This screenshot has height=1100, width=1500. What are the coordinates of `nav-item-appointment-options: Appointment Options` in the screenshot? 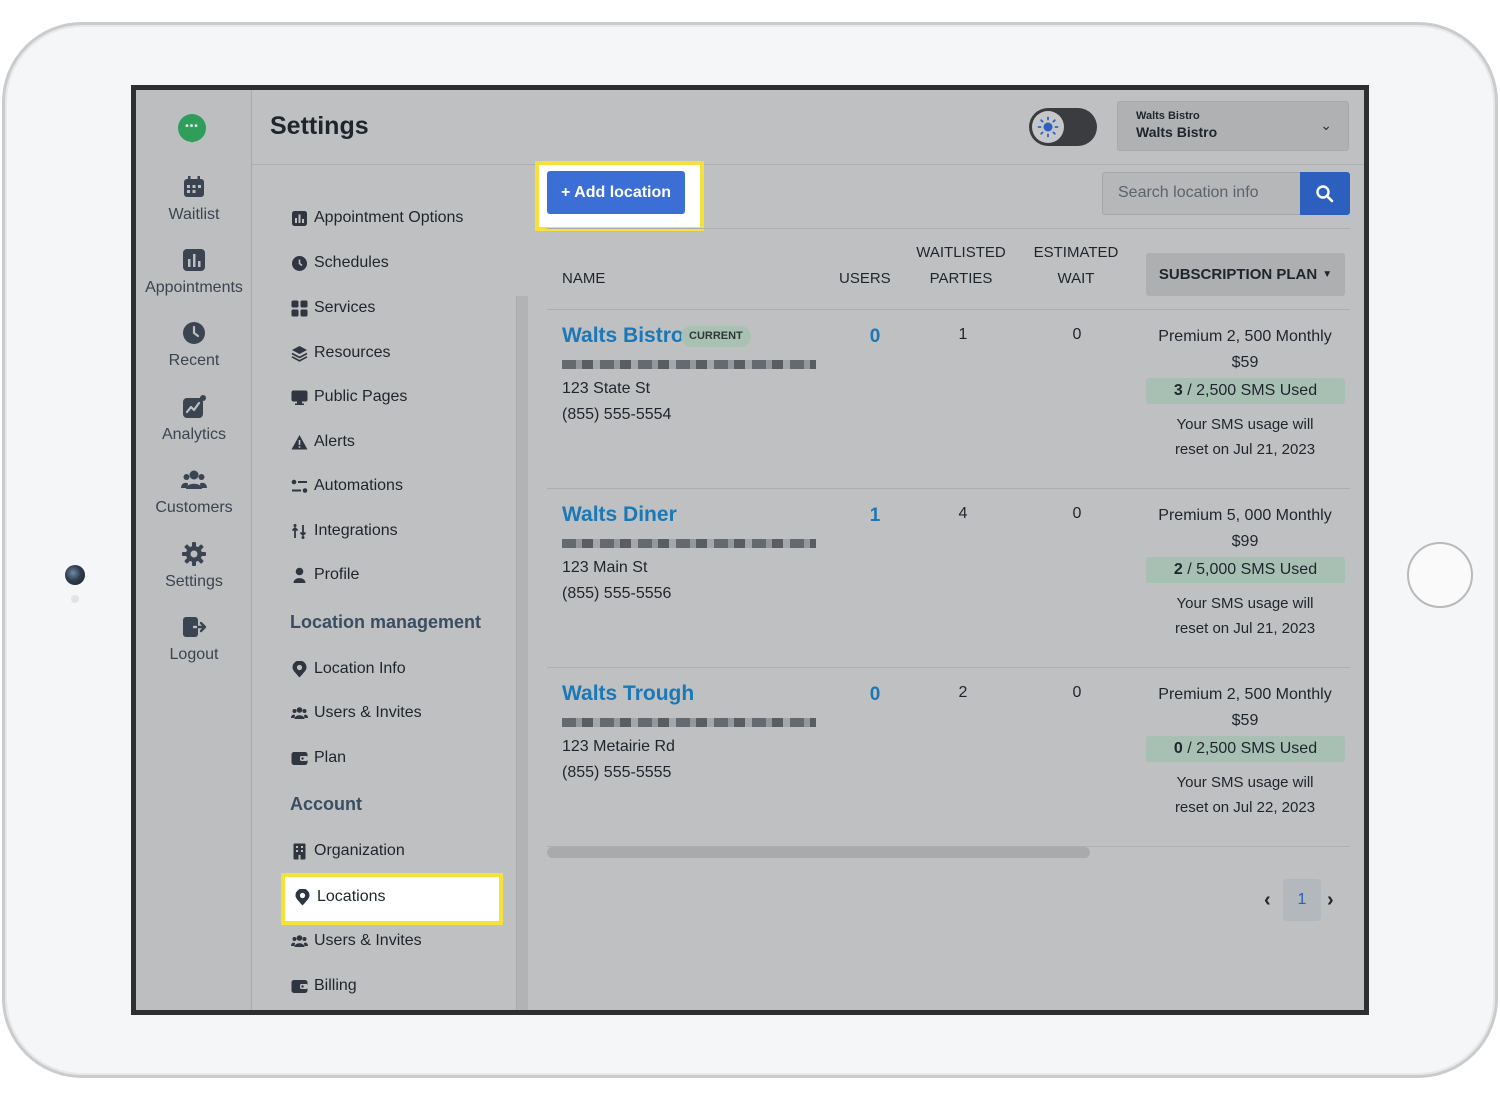 It's located at (376, 218).